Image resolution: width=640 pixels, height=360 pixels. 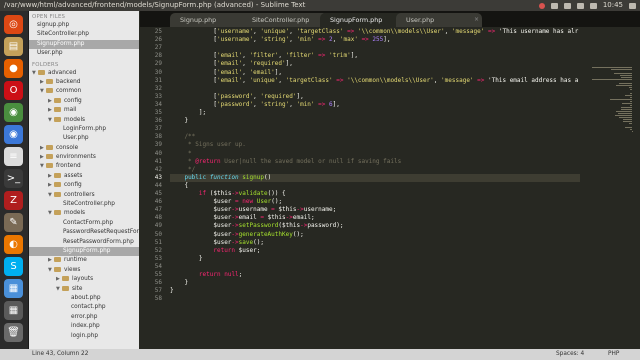 I want to click on keyboard-icon, so click(x=567, y=5).